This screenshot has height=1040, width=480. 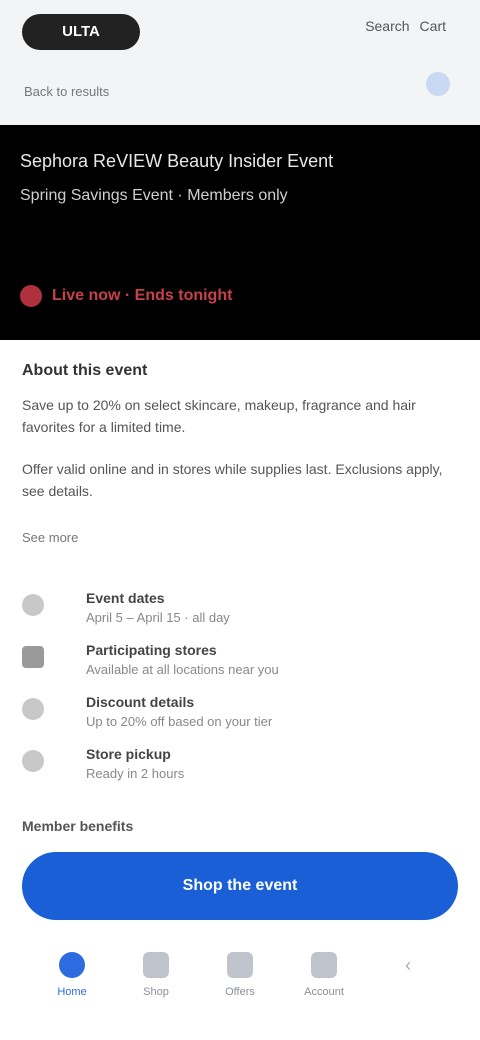 I want to click on live-label: Live now · Ends tonight, so click(x=142, y=295).